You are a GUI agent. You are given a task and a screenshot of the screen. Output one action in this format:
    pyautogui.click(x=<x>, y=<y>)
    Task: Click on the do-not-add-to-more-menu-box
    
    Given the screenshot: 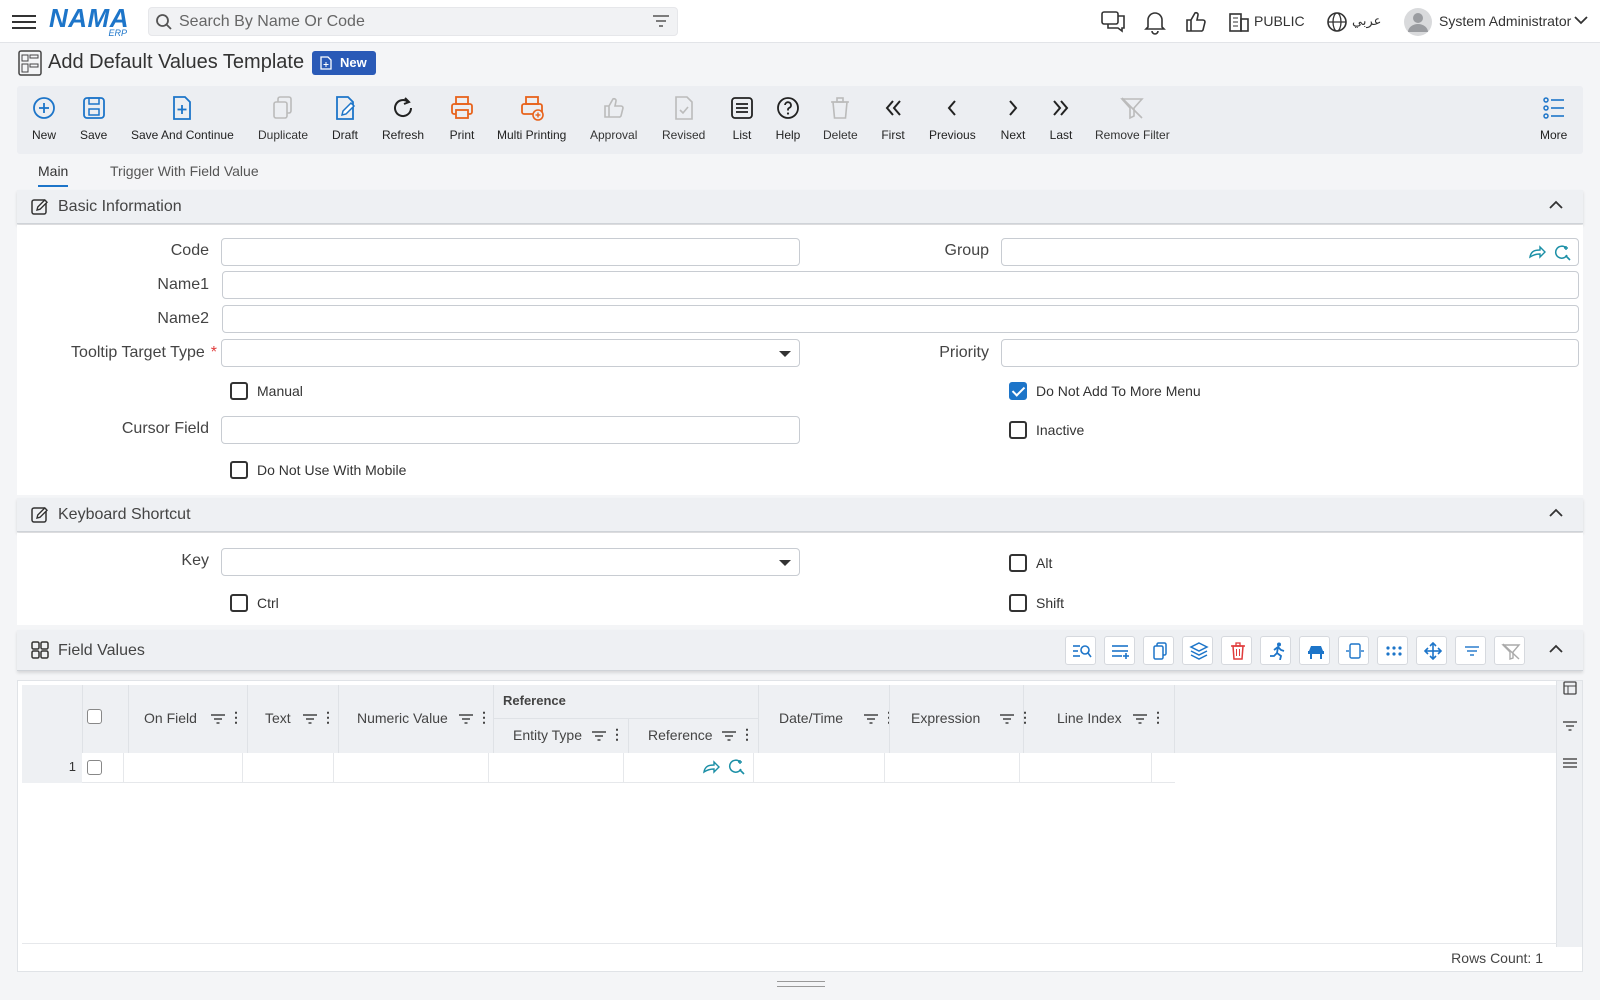 What is the action you would take?
    pyautogui.click(x=1018, y=391)
    